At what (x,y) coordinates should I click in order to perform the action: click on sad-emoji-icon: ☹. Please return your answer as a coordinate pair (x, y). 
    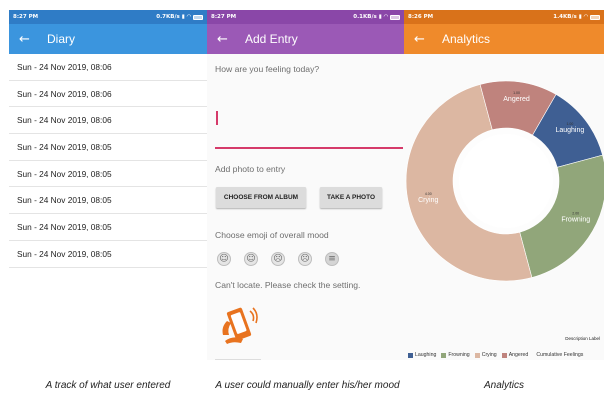
    Looking at the image, I should click on (278, 259).